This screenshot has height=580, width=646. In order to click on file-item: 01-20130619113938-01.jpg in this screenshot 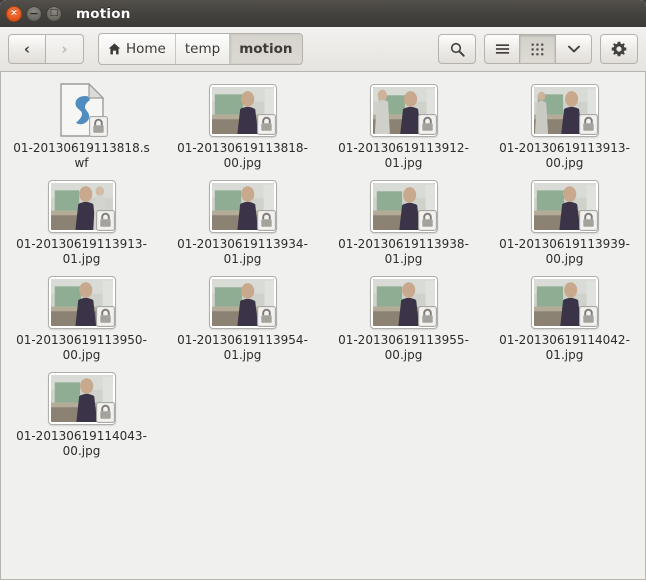, I will do `click(403, 222)`.